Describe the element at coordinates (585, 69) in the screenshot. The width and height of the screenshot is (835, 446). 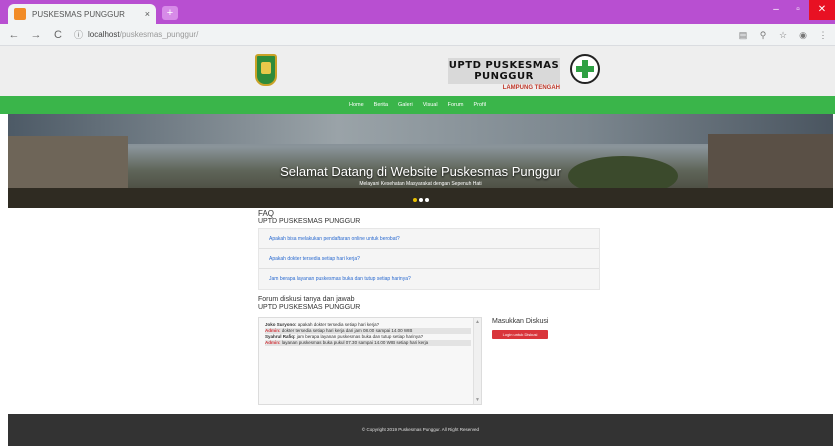
I see `health-cross-icon` at that location.